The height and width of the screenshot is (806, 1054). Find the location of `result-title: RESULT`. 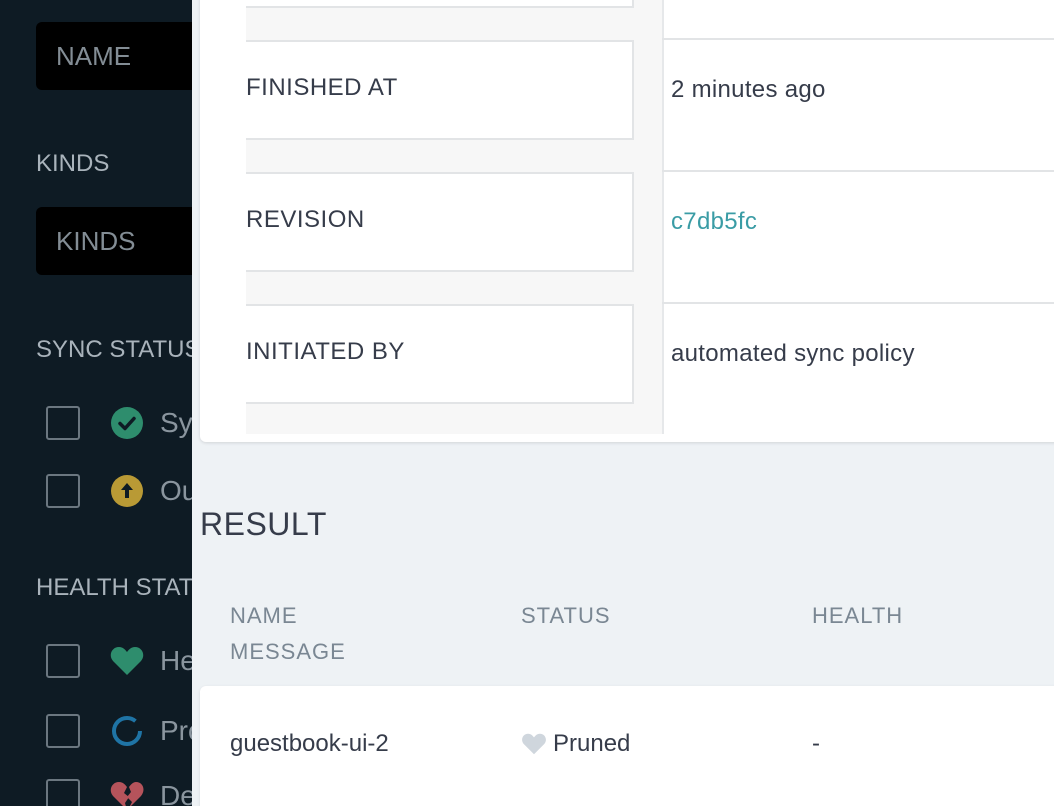

result-title: RESULT is located at coordinates (263, 524).